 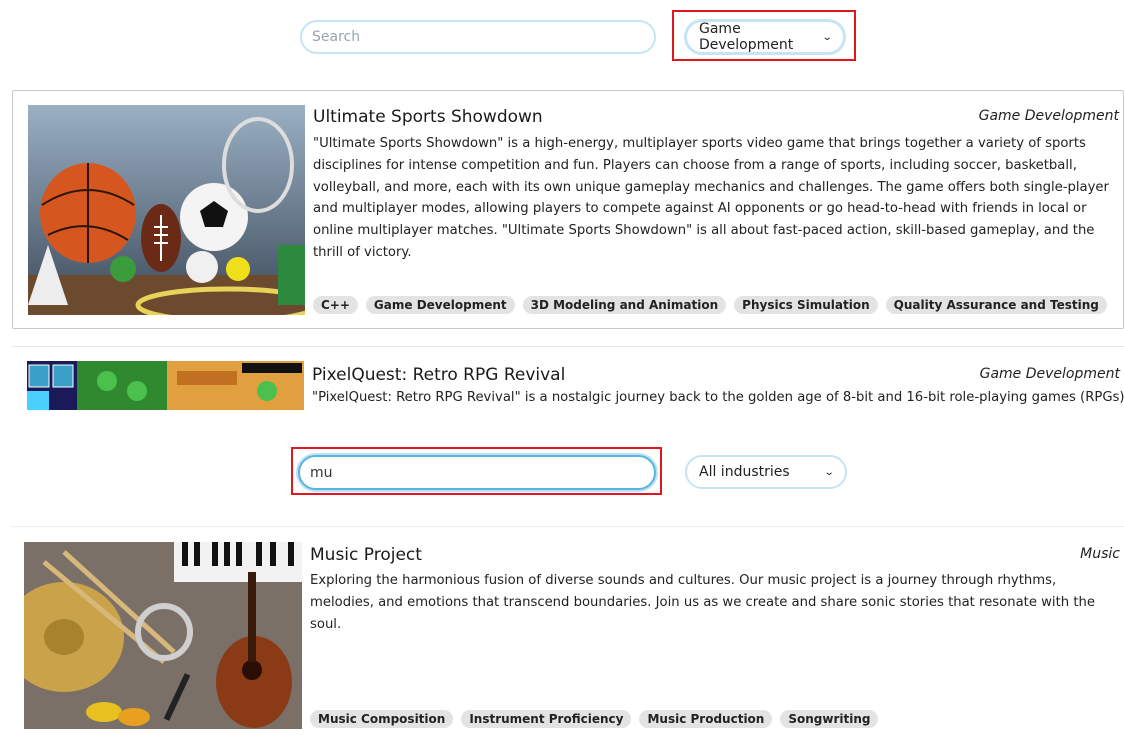 I want to click on skill-tag: Instrument Proficiency, so click(x=546, y=719).